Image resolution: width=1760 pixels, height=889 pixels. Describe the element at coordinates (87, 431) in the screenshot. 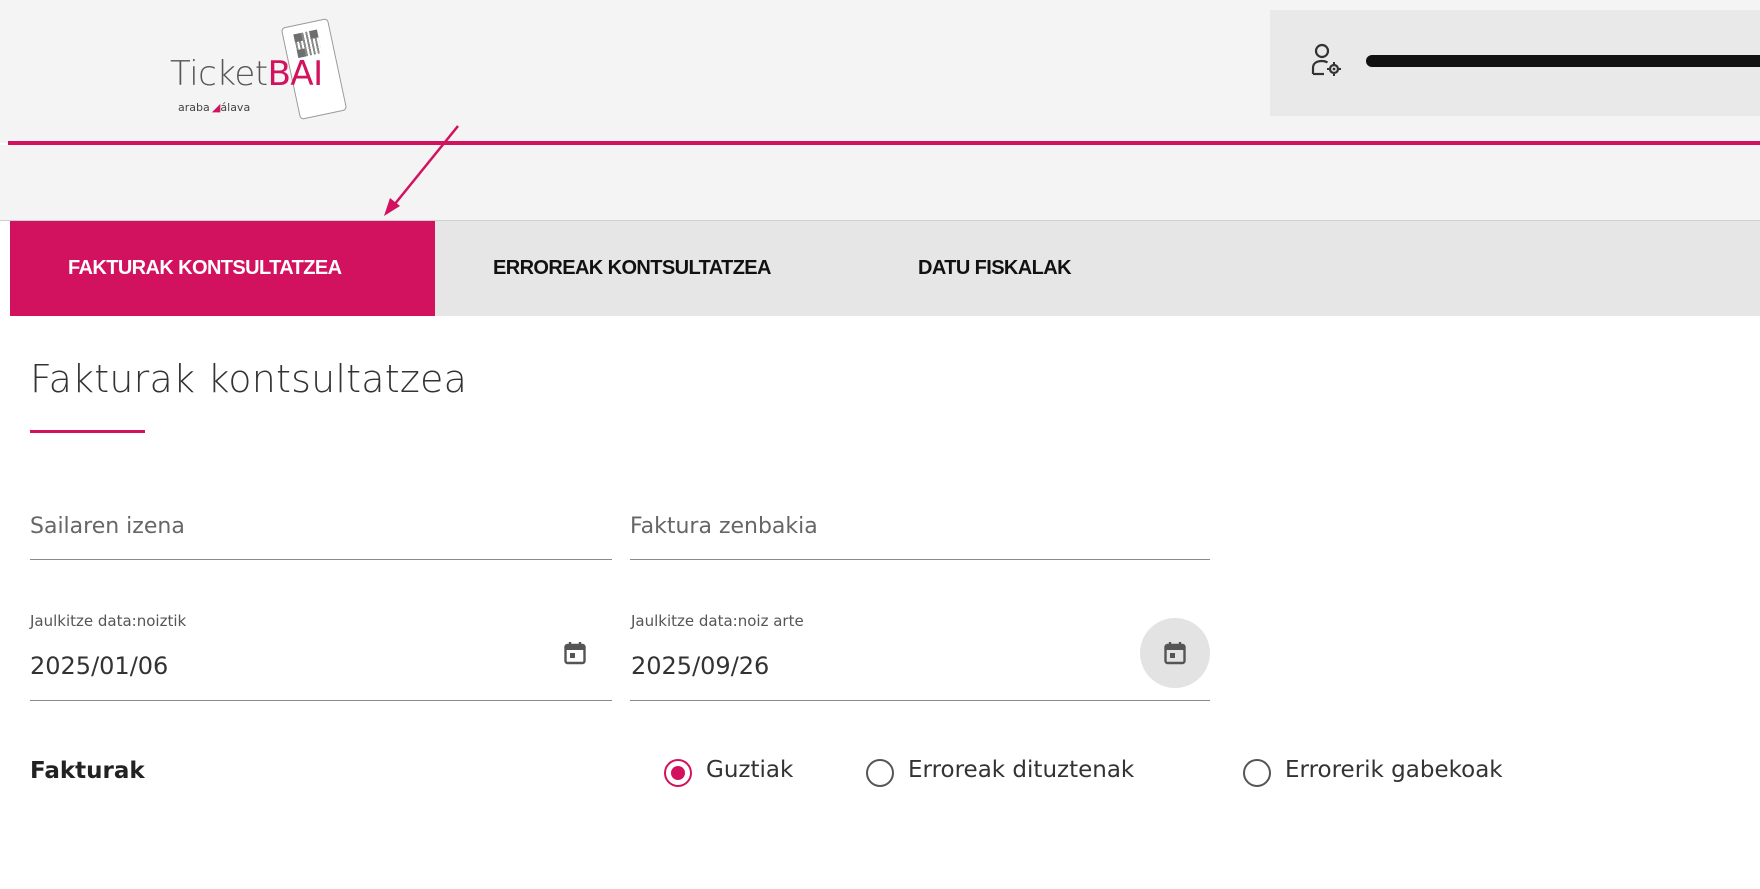

I see `page-title-underline` at that location.